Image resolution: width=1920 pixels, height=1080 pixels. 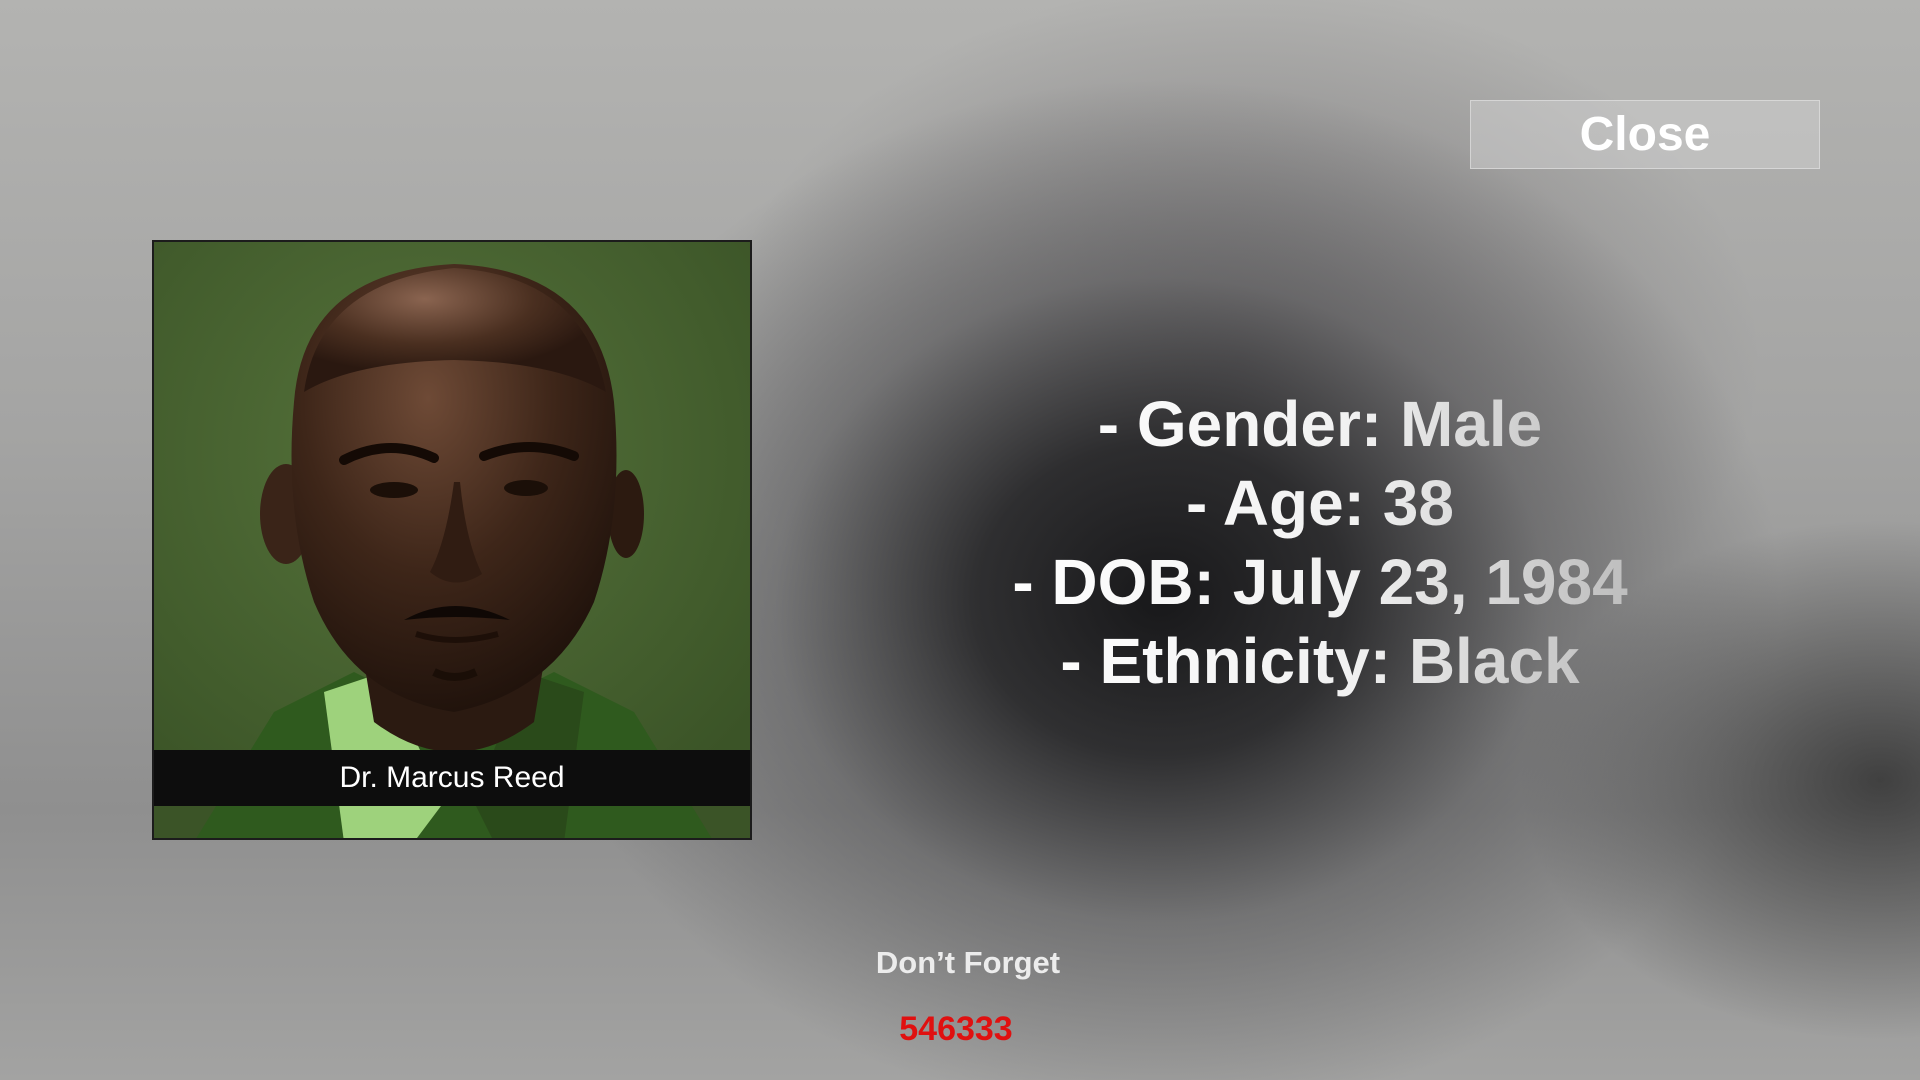 What do you see at coordinates (1320, 582) in the screenshot?
I see `detail-dob: - DOB: July 23, 1984` at bounding box center [1320, 582].